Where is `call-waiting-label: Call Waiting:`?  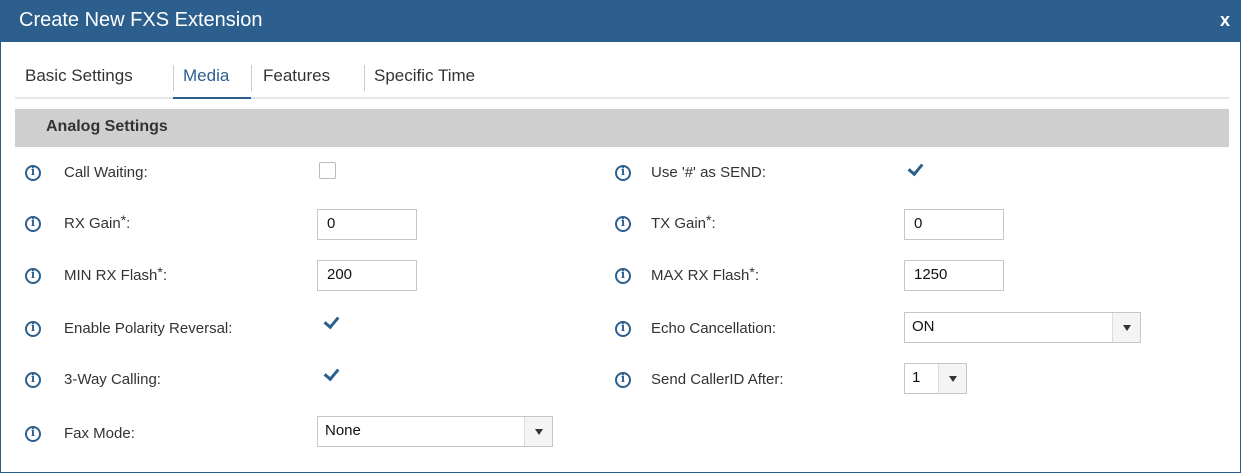
call-waiting-label: Call Waiting: is located at coordinates (106, 172).